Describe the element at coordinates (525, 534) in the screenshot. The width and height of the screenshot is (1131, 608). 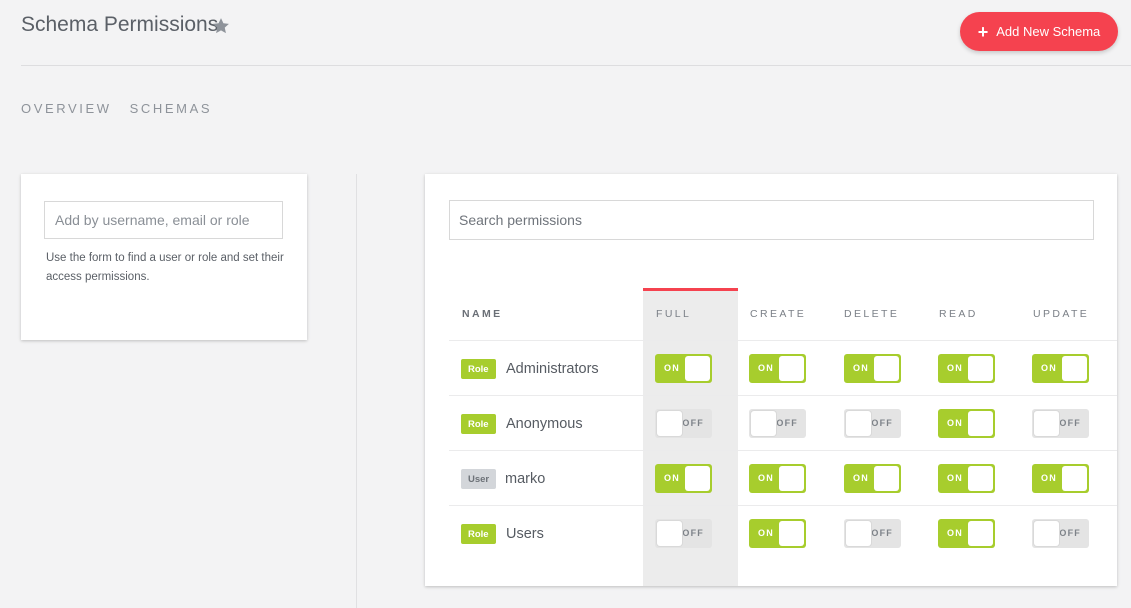
I see `row-name: Users` at that location.